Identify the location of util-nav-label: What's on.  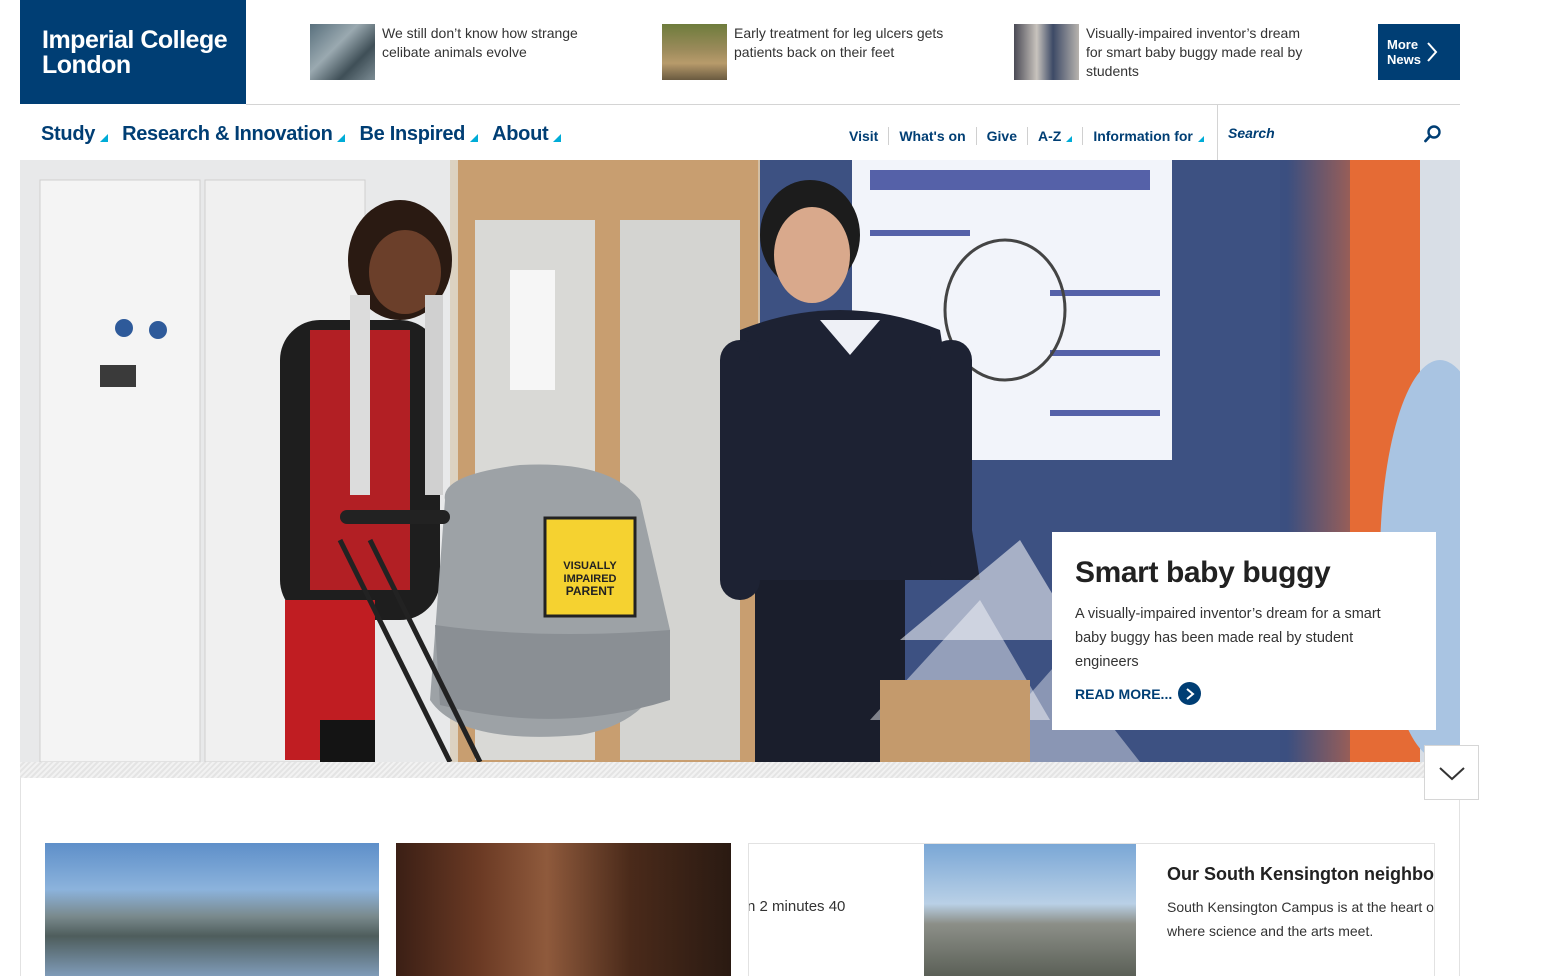
(932, 136).